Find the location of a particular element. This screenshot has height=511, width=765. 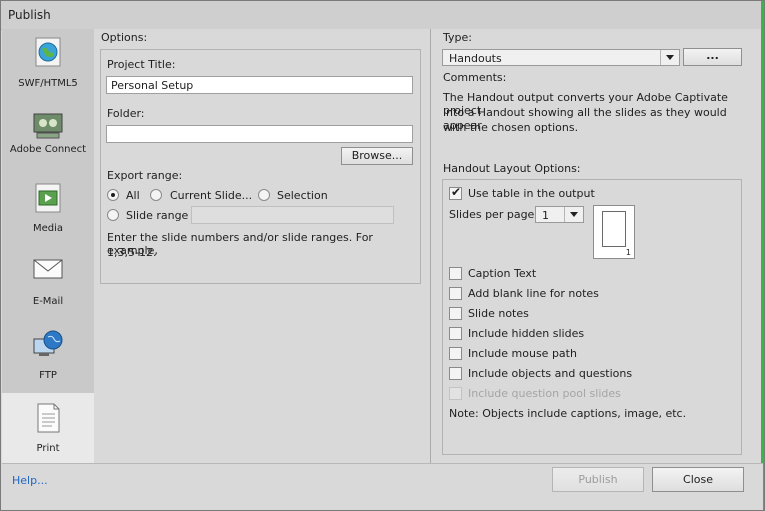

adobe-connect-icon is located at coordinates (48, 126).